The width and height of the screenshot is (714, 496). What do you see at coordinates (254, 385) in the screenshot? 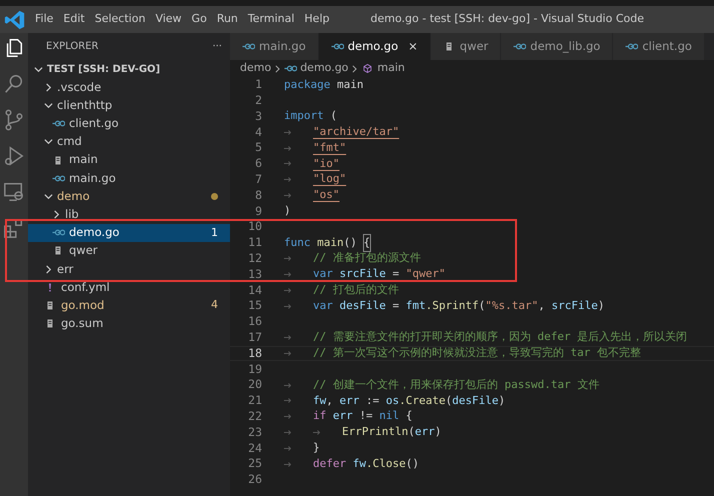
I see `line-number: 20` at bounding box center [254, 385].